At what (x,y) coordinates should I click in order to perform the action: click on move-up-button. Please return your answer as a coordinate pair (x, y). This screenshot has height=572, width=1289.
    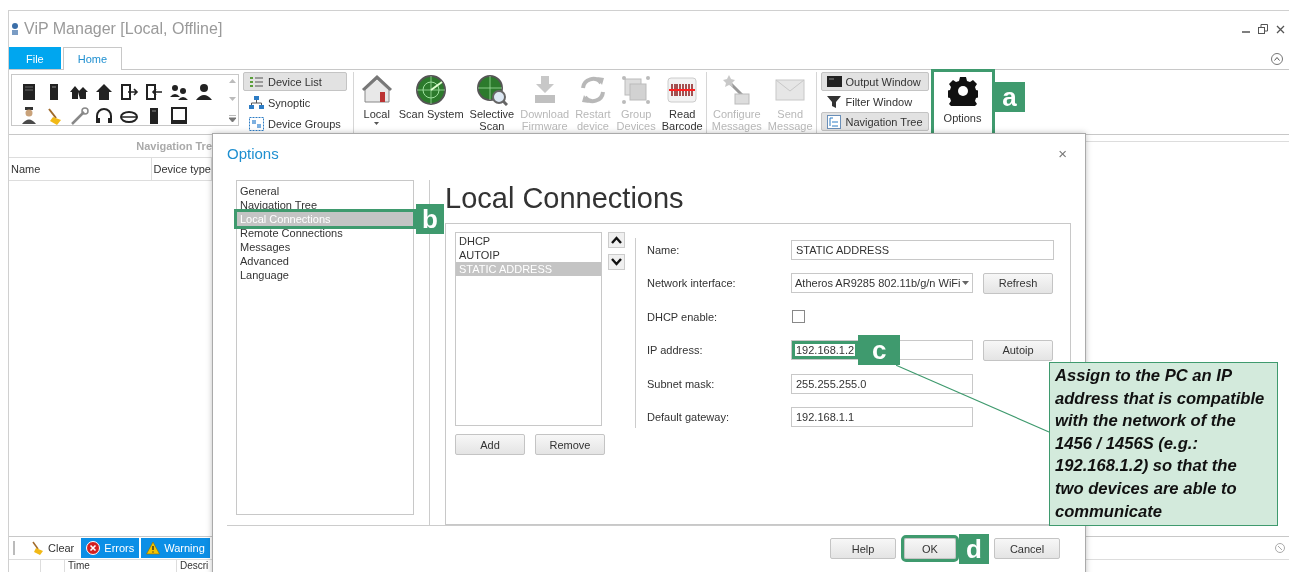
    Looking at the image, I should click on (616, 240).